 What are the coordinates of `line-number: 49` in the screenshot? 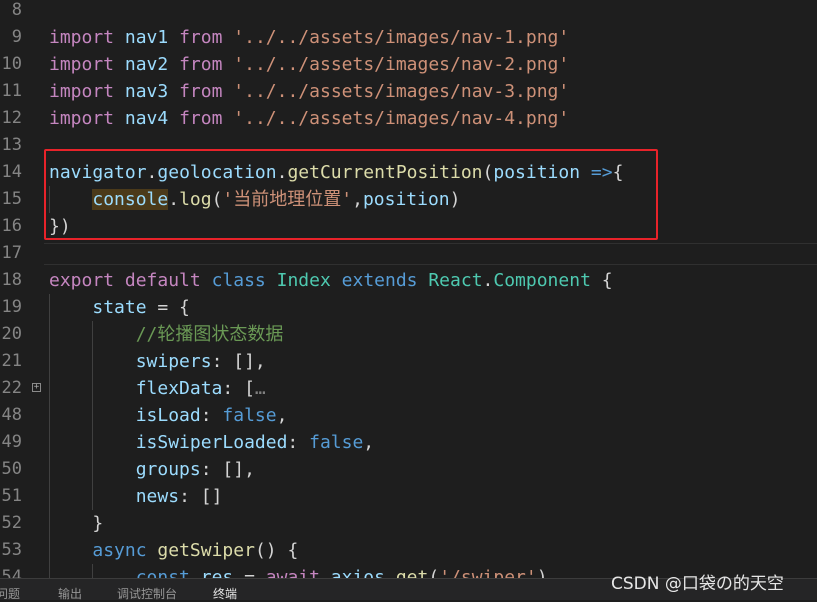 It's located at (11, 442).